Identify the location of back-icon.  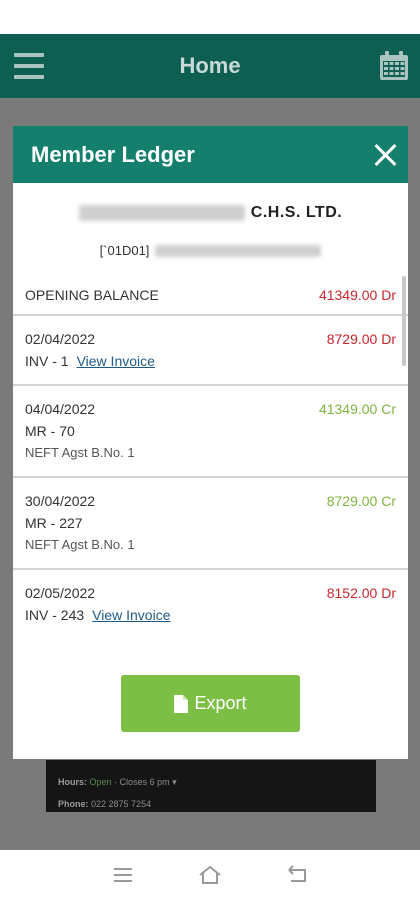
(297, 875).